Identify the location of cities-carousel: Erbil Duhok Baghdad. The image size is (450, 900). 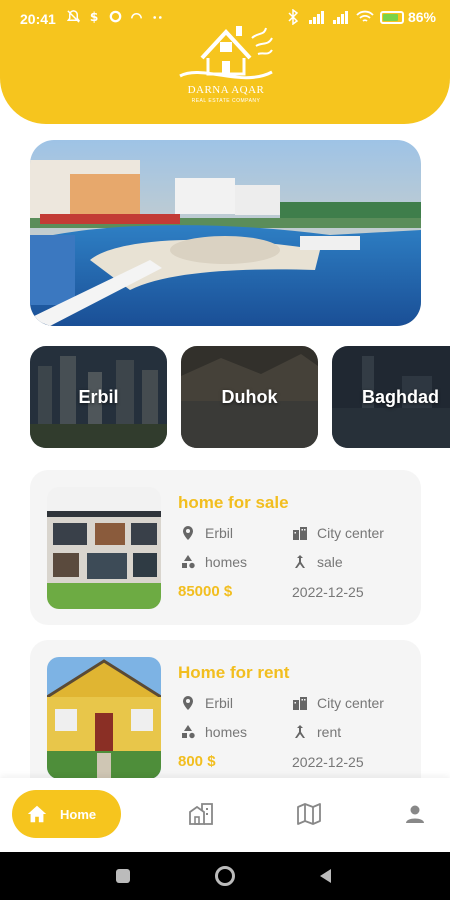
(240, 397).